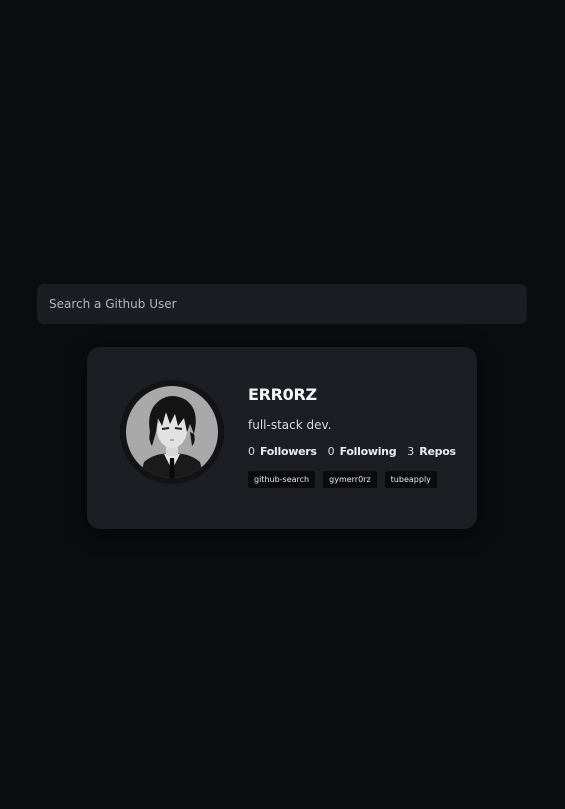  Describe the element at coordinates (290, 425) in the screenshot. I see `profile-bio: full-stack dev.` at that location.